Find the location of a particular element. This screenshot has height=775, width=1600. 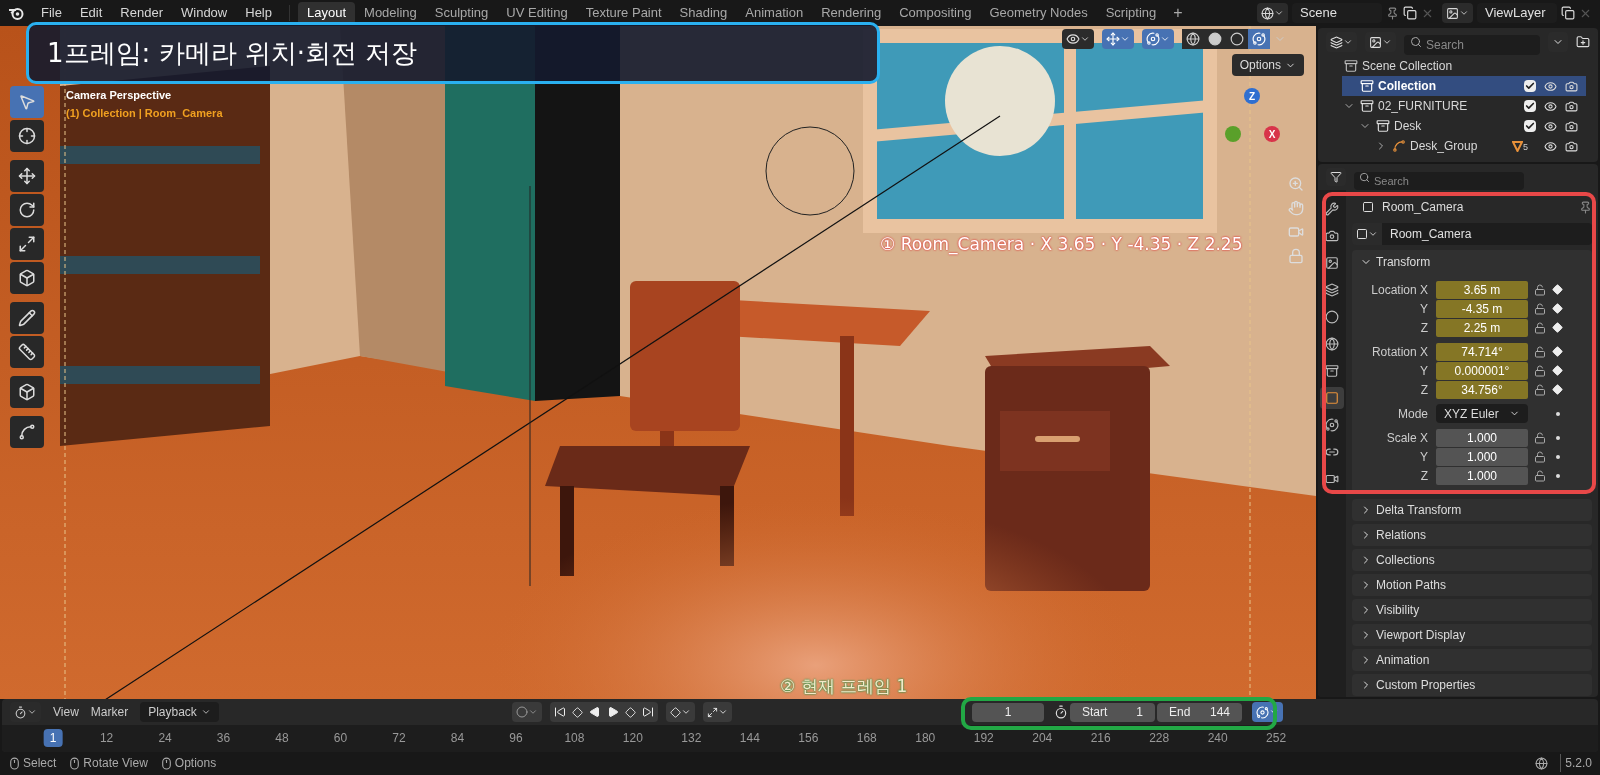

workspace-tab: Geometry Nodes is located at coordinates (1038, 13).